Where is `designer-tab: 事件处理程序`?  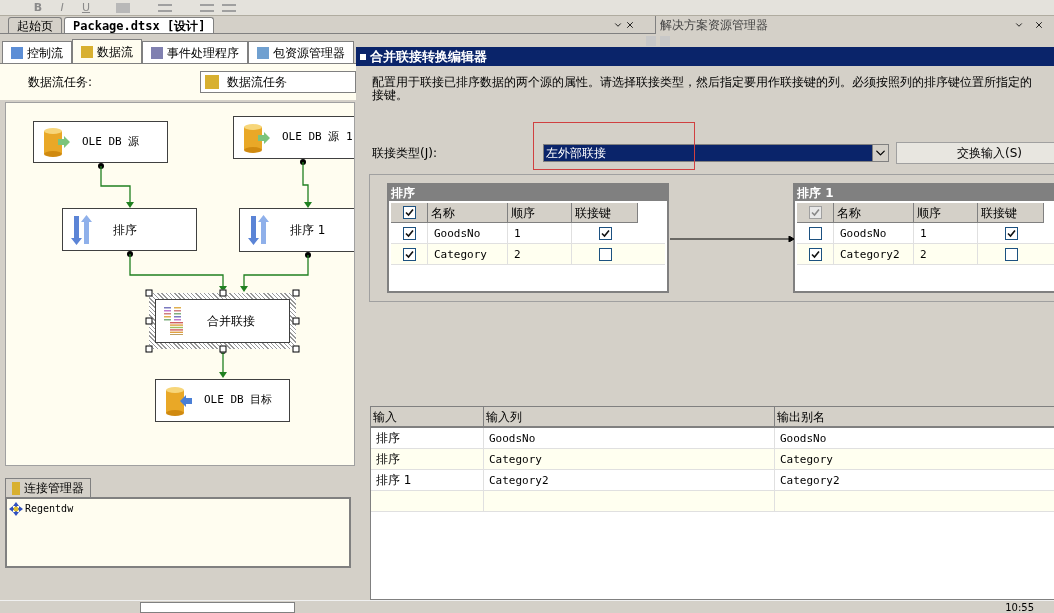 designer-tab: 事件处理程序 is located at coordinates (195, 52).